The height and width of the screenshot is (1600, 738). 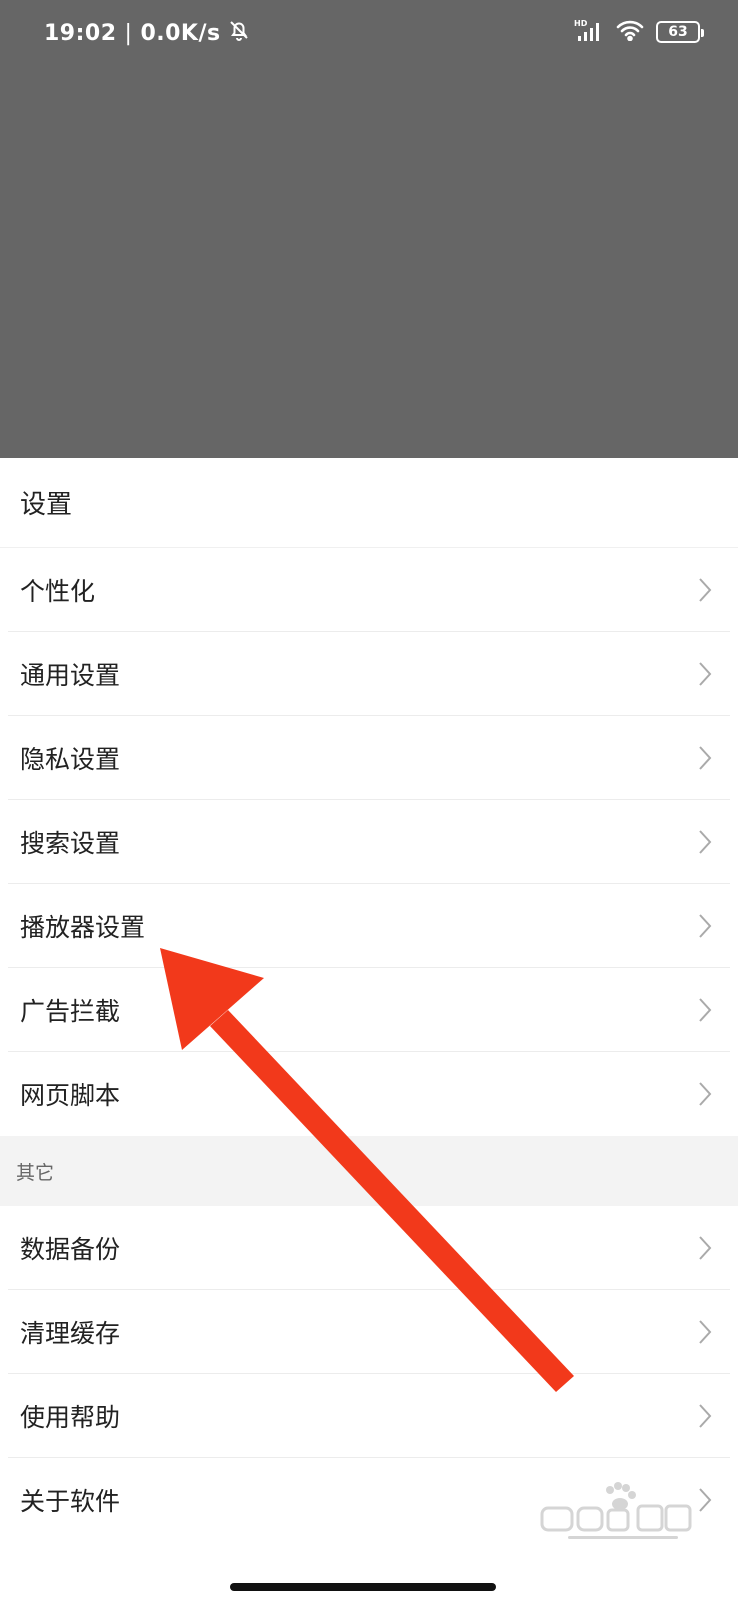 I want to click on settings-item-label: 数据备份, so click(x=70, y=1249).